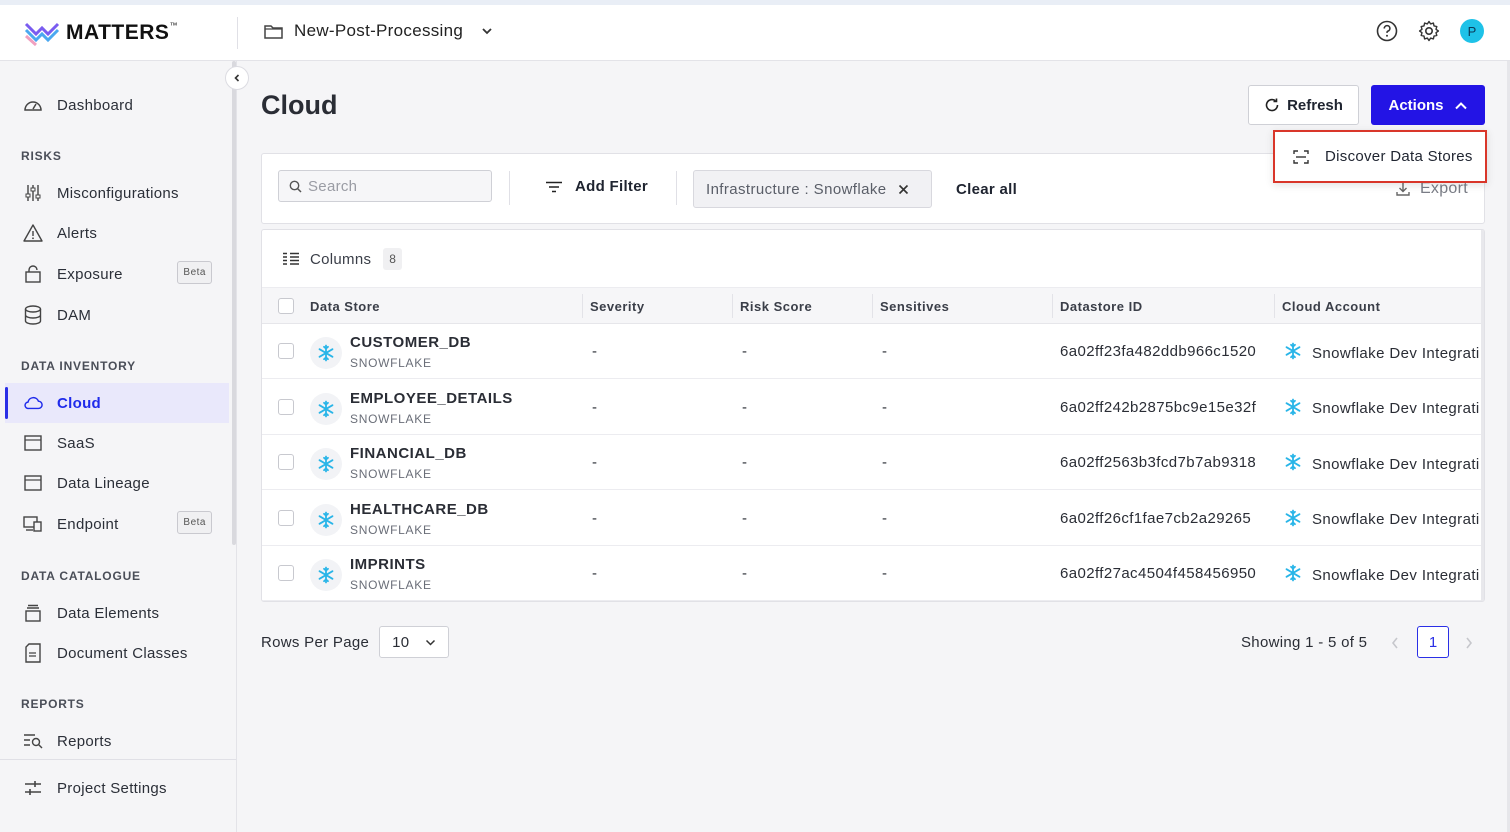 This screenshot has width=1510, height=832. Describe the element at coordinates (117, 274) in the screenshot. I see `sidebar-item-exposure: Exposure Beta` at that location.